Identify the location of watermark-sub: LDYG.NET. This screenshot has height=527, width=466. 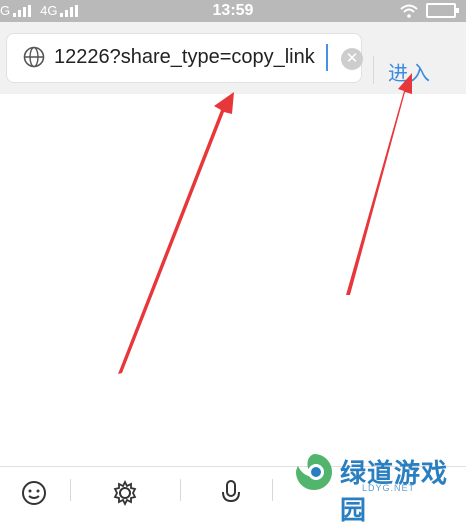
(389, 488).